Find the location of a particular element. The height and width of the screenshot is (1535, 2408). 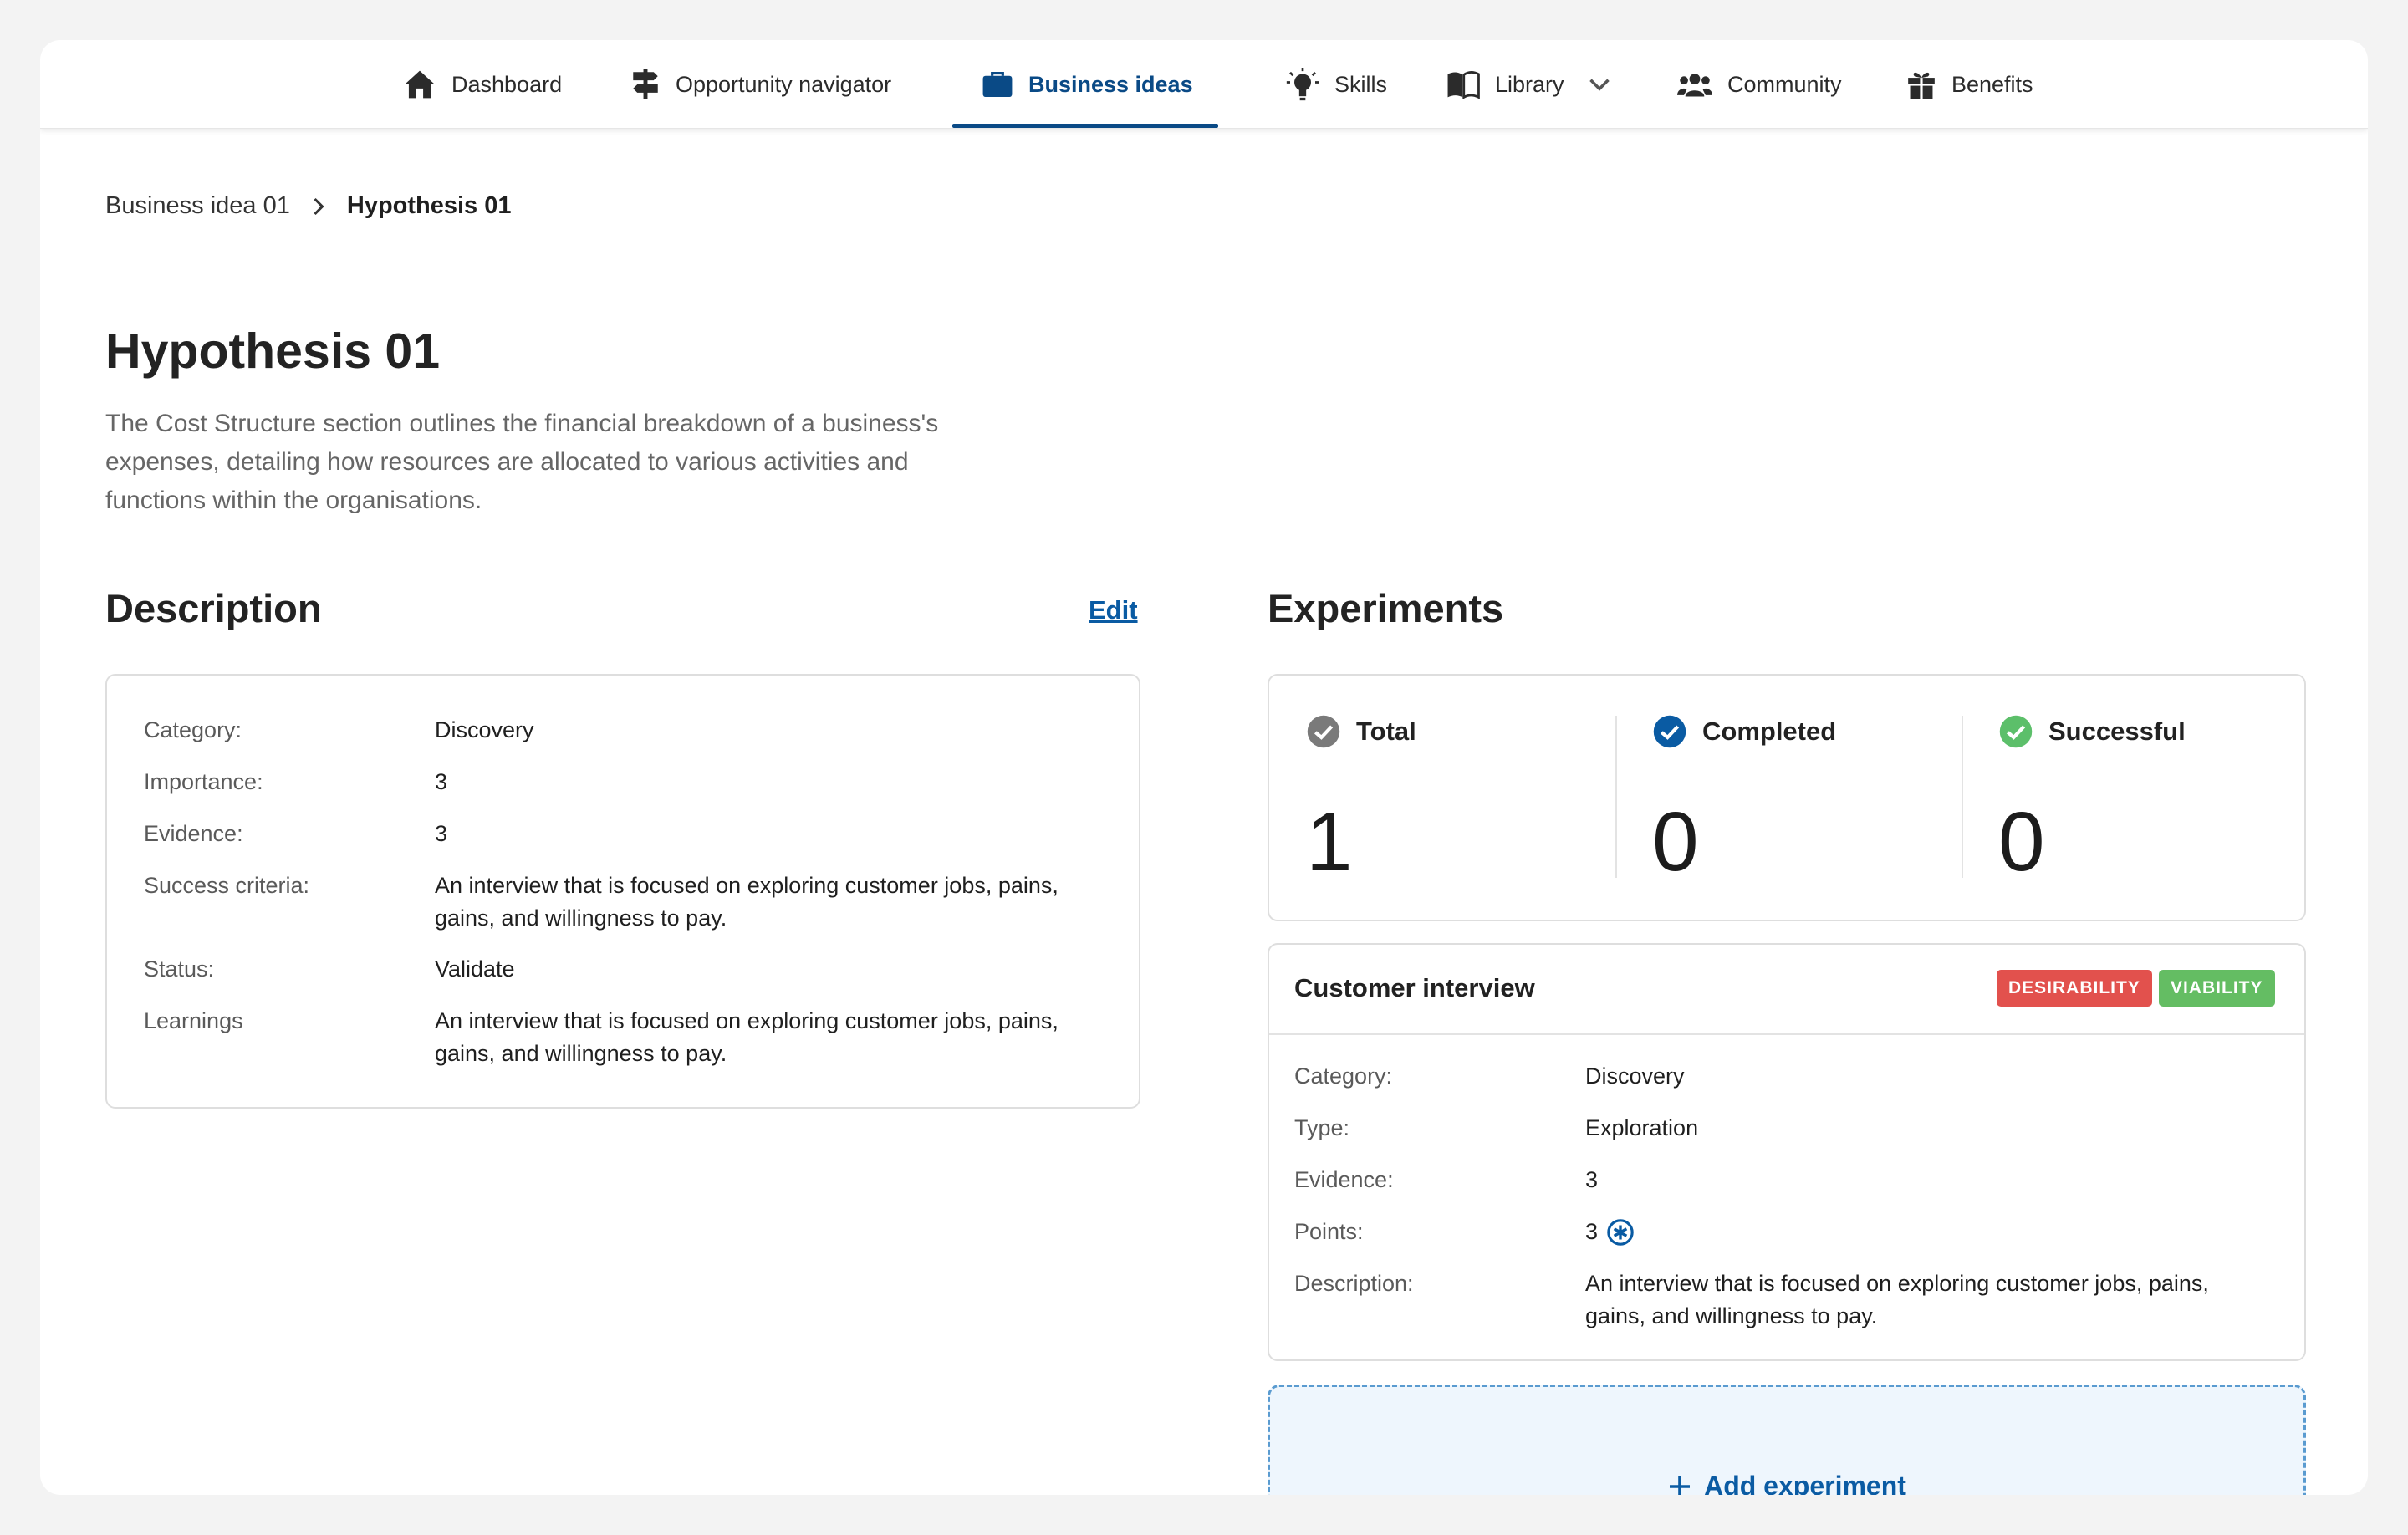

home-icon is located at coordinates (420, 84).